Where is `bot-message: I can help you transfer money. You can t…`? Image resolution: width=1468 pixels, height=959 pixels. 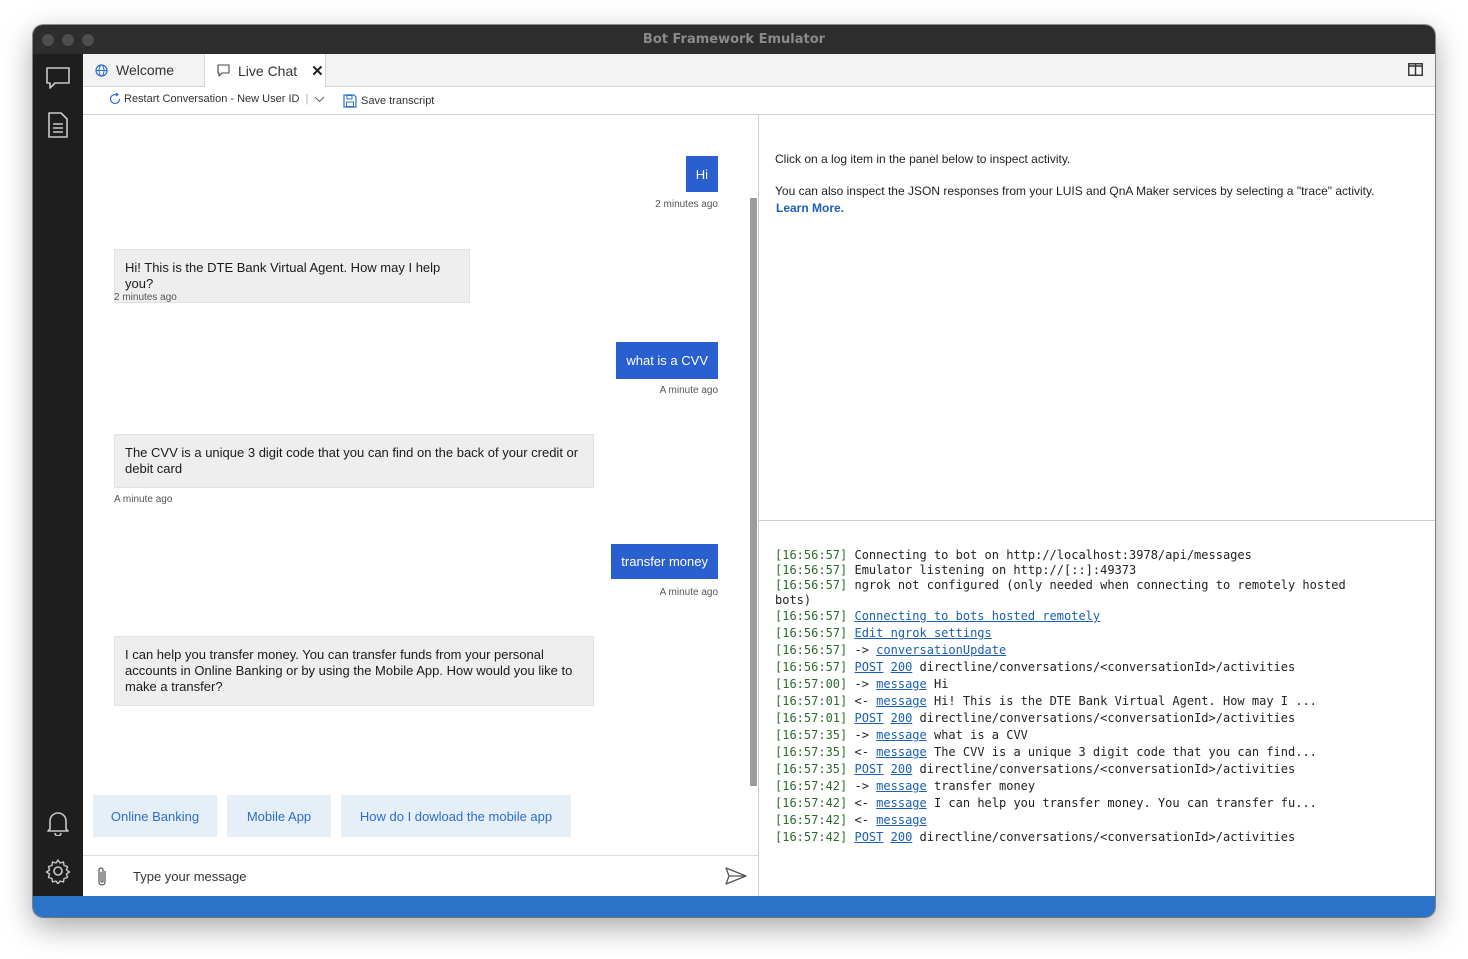
bot-message: I can help you transfer money. You can t… is located at coordinates (354, 671).